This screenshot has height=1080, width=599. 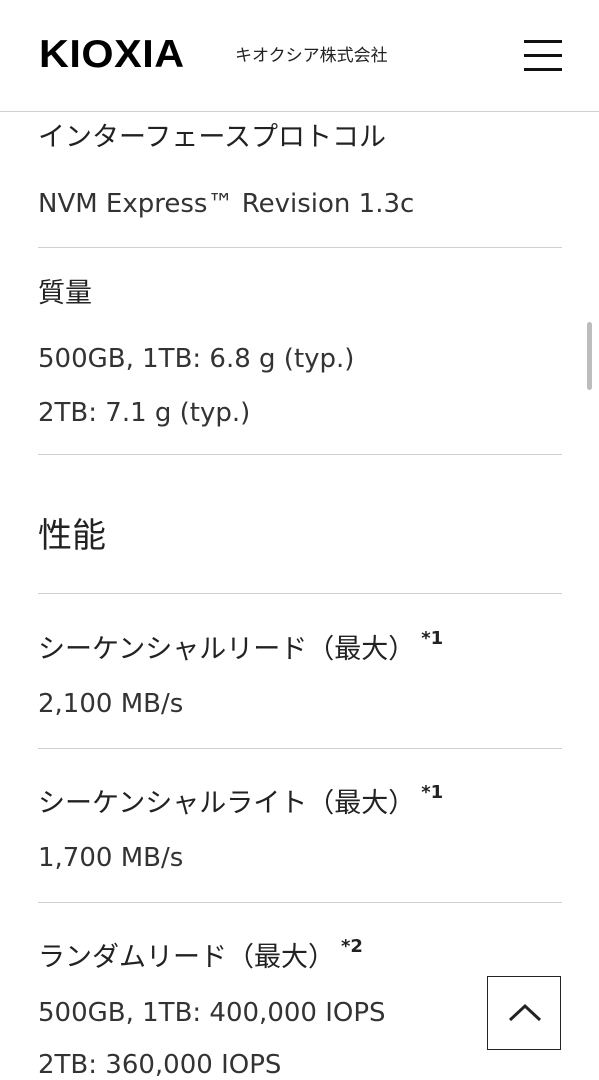 I want to click on company-name: キオクシア株式会社, so click(x=311, y=56).